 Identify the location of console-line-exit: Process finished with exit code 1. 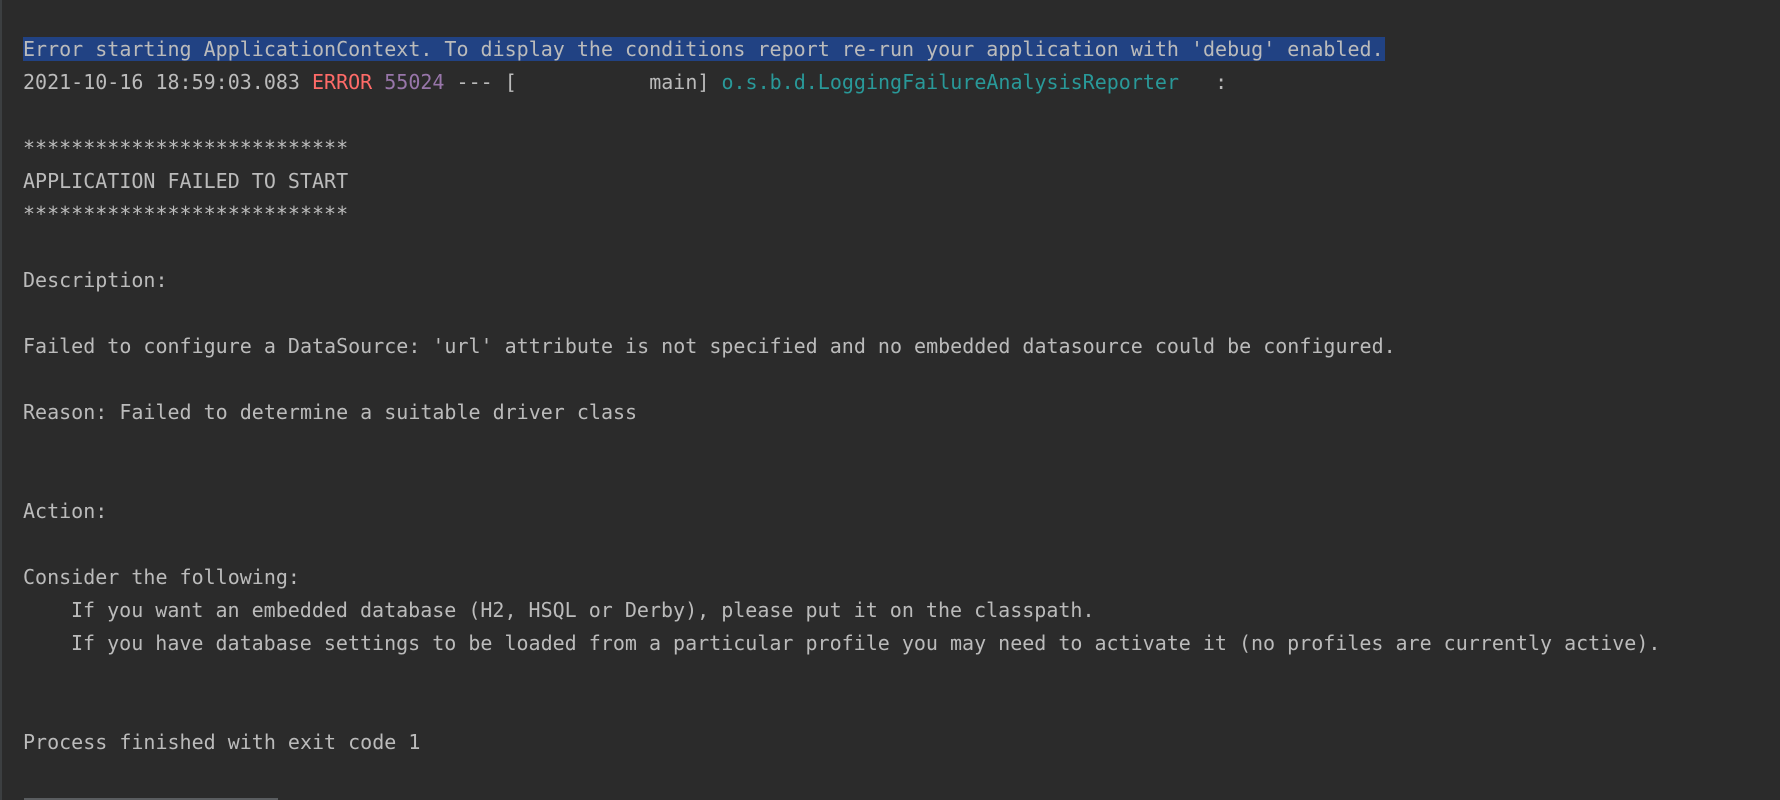
(222, 742).